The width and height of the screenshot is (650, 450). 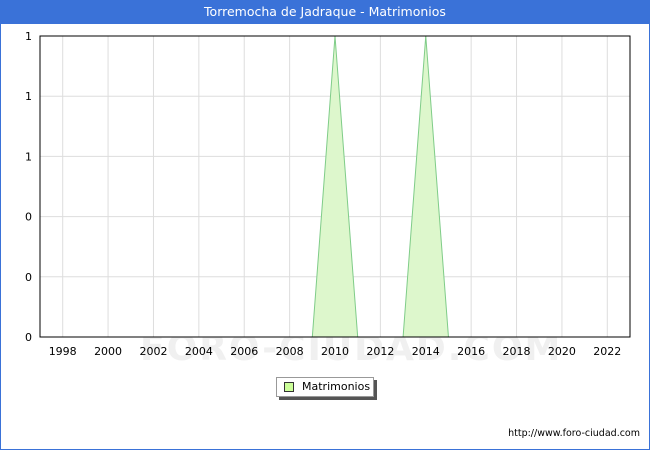 I want to click on legend: Matrimonios, so click(x=325, y=387).